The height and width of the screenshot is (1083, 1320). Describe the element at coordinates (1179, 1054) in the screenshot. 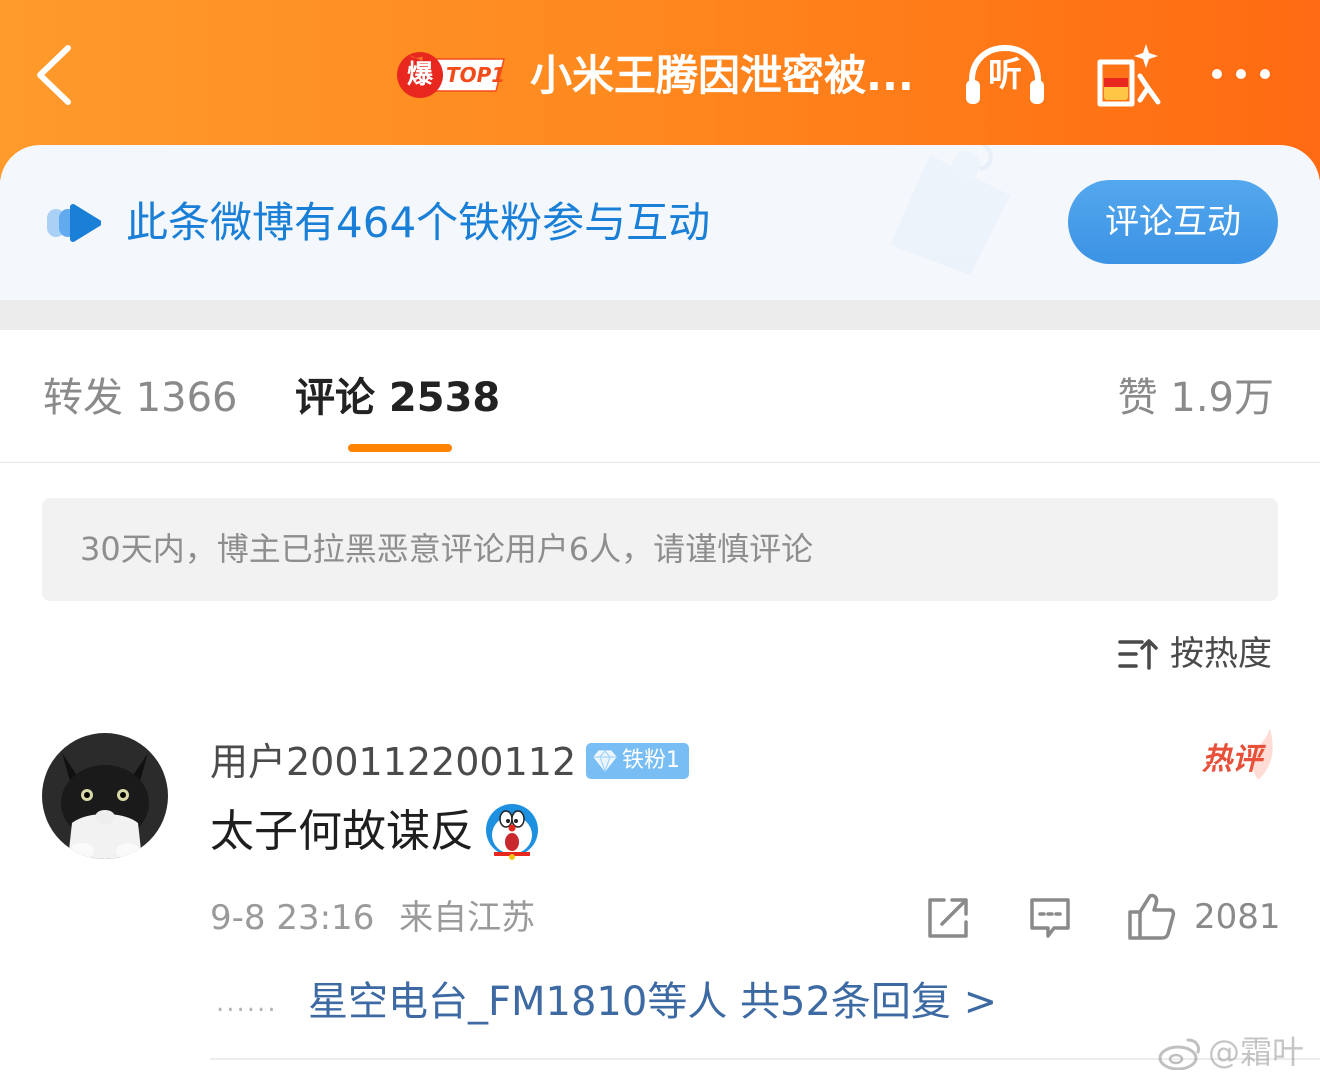

I see `weibo-logo-icon` at that location.